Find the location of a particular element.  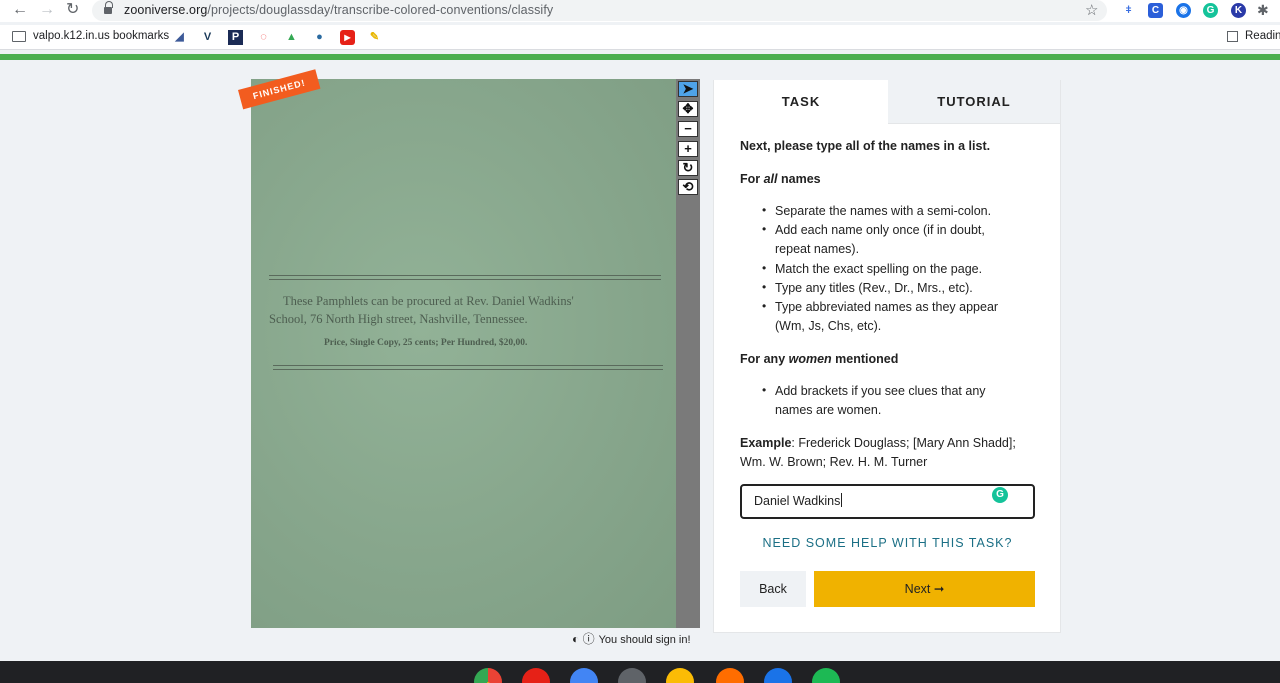

reading-list-label: Reading is located at coordinates (1262, 36).